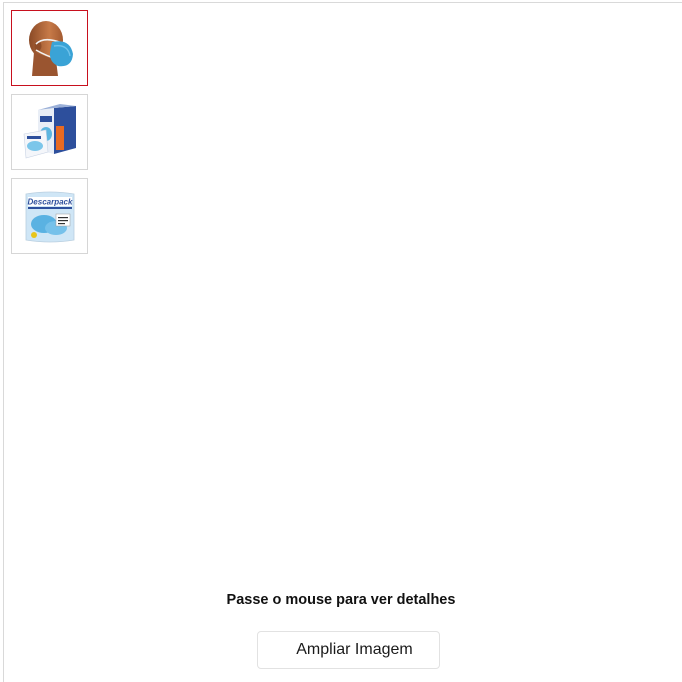 The image size is (682, 682). What do you see at coordinates (348, 650) in the screenshot?
I see `zoom-image-button: Ampliar Imagem` at bounding box center [348, 650].